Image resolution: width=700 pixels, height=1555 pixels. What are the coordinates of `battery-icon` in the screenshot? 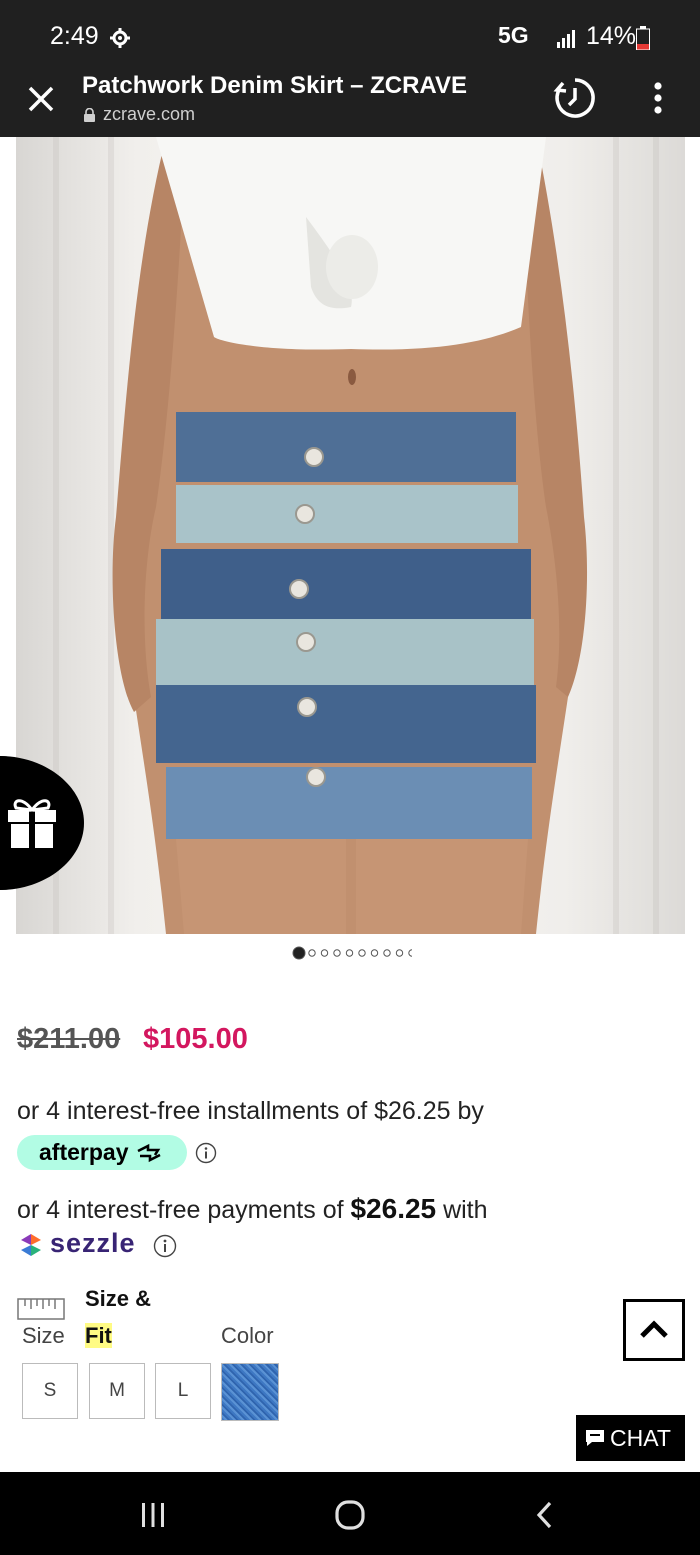 It's located at (643, 38).